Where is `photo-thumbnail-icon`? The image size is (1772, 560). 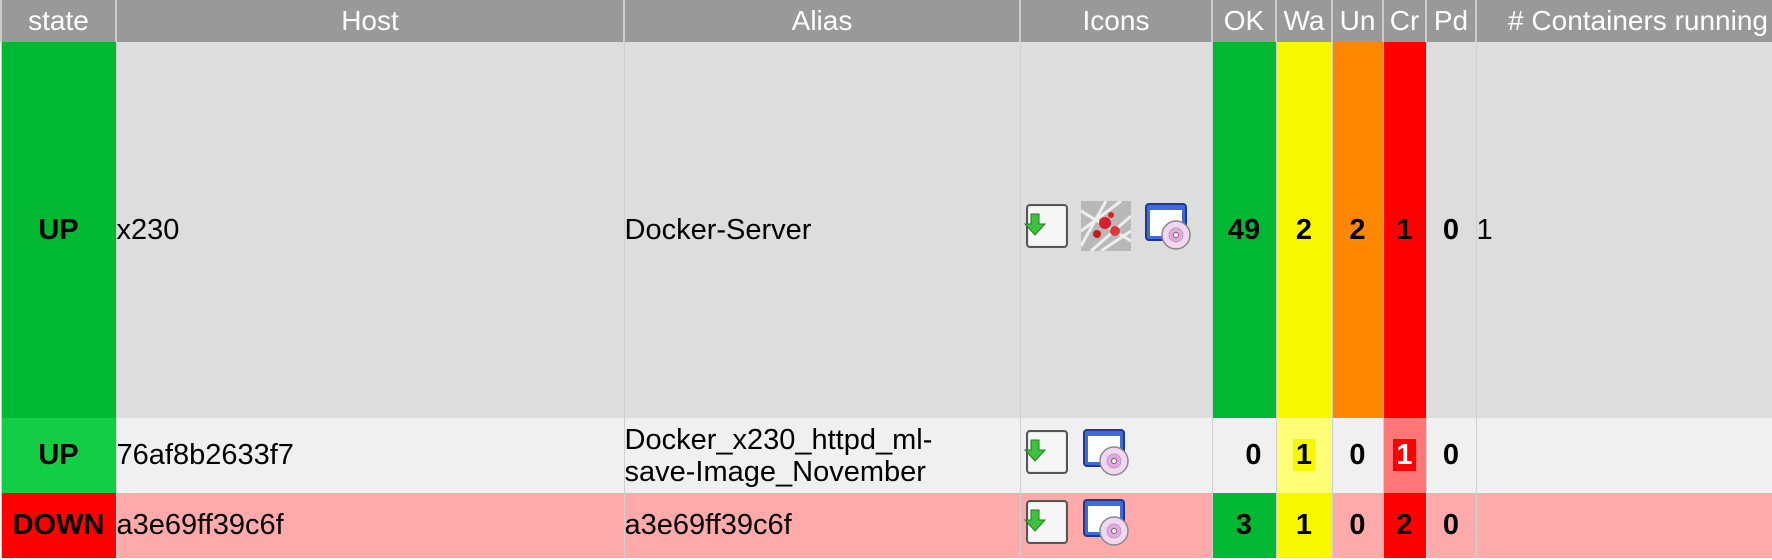
photo-thumbnail-icon is located at coordinates (1105, 229).